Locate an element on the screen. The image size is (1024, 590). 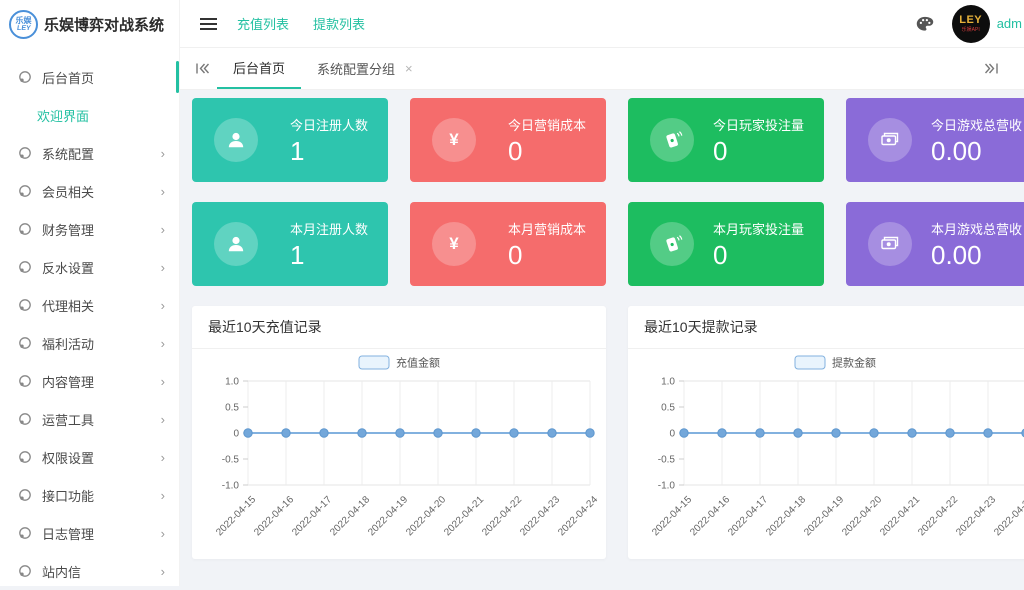
sidebar-item-api: 接口功能 › is located at coordinates (89, 495).